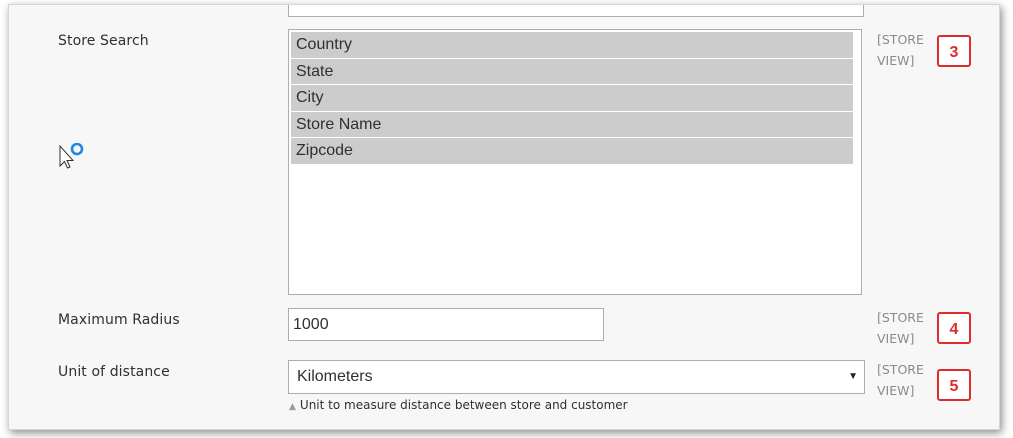 The width and height of the screenshot is (1013, 438). Describe the element at coordinates (576, 11) in the screenshot. I see `previous-field-input` at that location.